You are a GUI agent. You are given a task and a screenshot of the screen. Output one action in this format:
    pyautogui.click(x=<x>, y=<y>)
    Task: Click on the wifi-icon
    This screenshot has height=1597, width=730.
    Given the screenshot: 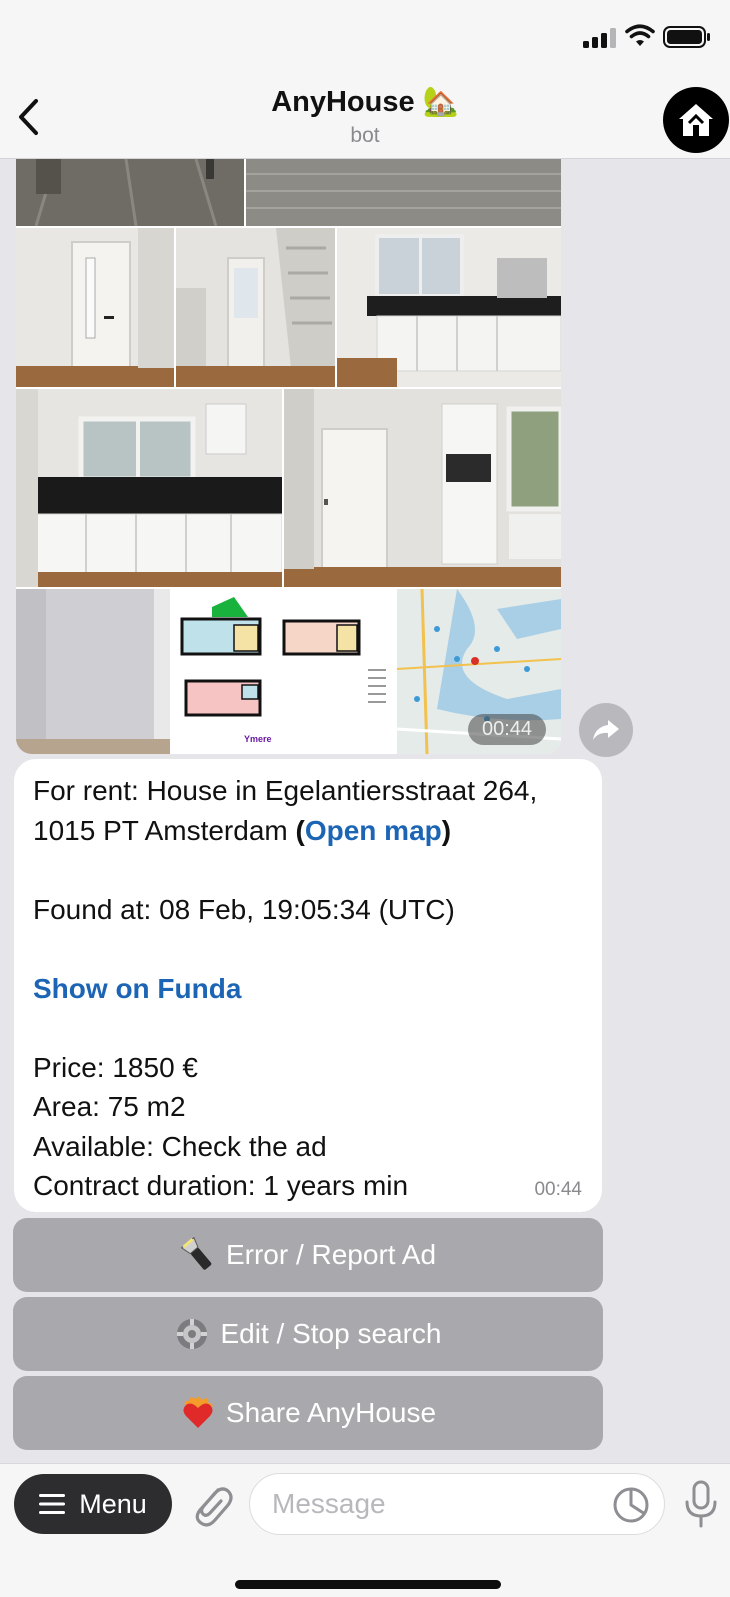 What is the action you would take?
    pyautogui.click(x=640, y=35)
    